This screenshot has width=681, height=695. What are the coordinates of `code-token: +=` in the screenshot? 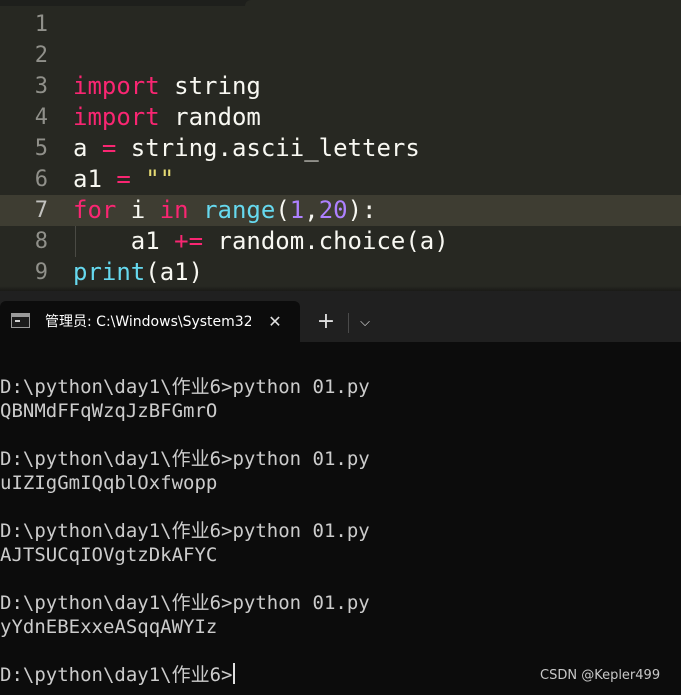 It's located at (189, 241).